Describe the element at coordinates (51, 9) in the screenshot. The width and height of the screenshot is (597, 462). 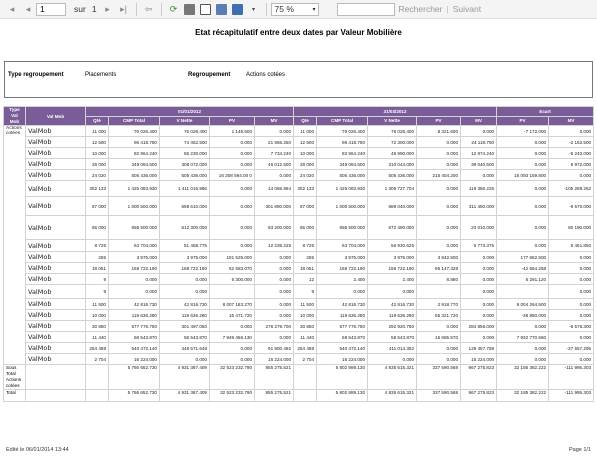
I see `page-number-input` at that location.